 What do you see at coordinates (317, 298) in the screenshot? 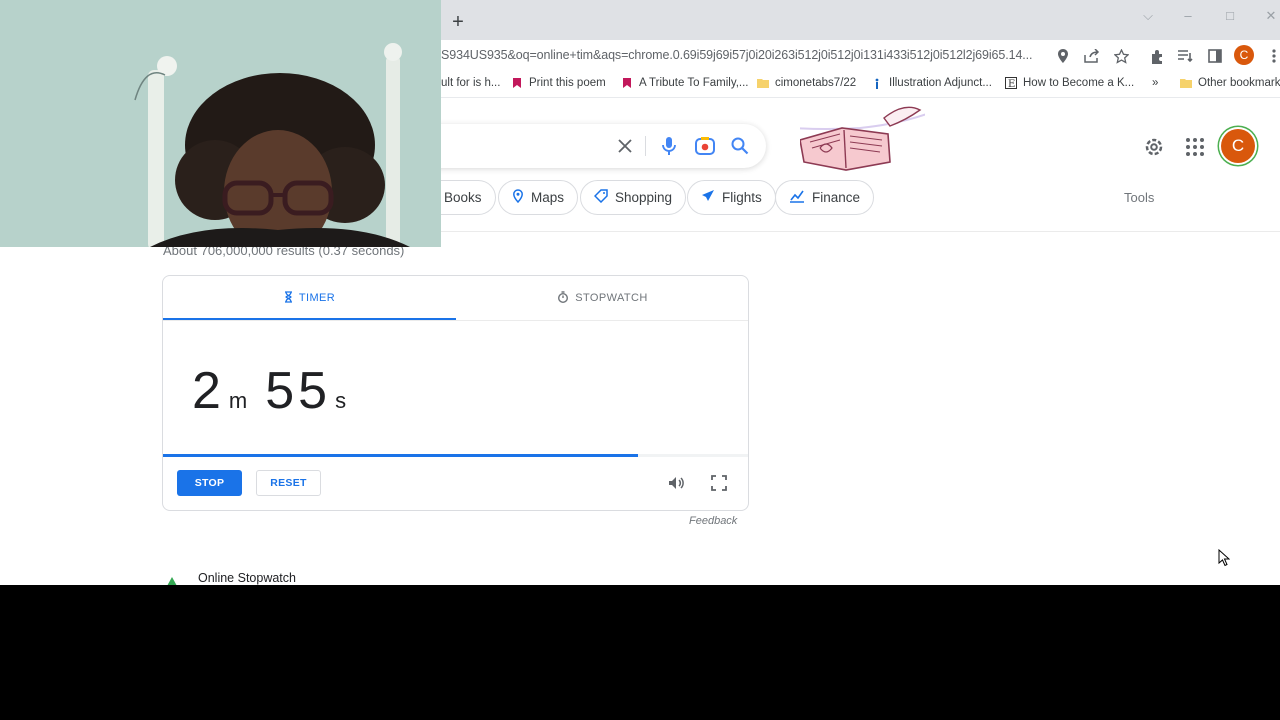
I see `tab-label: TIMER` at bounding box center [317, 298].